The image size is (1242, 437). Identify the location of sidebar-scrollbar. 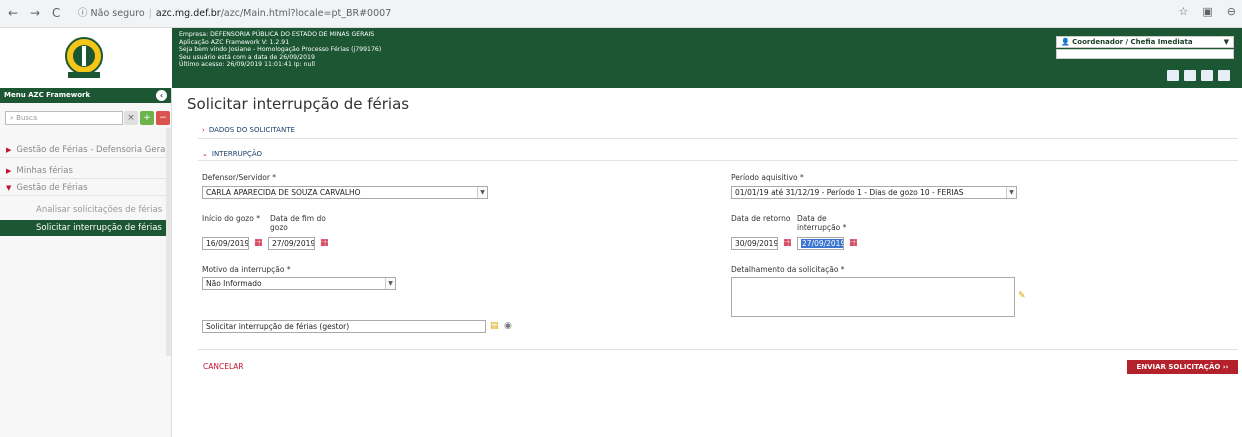
(168, 242).